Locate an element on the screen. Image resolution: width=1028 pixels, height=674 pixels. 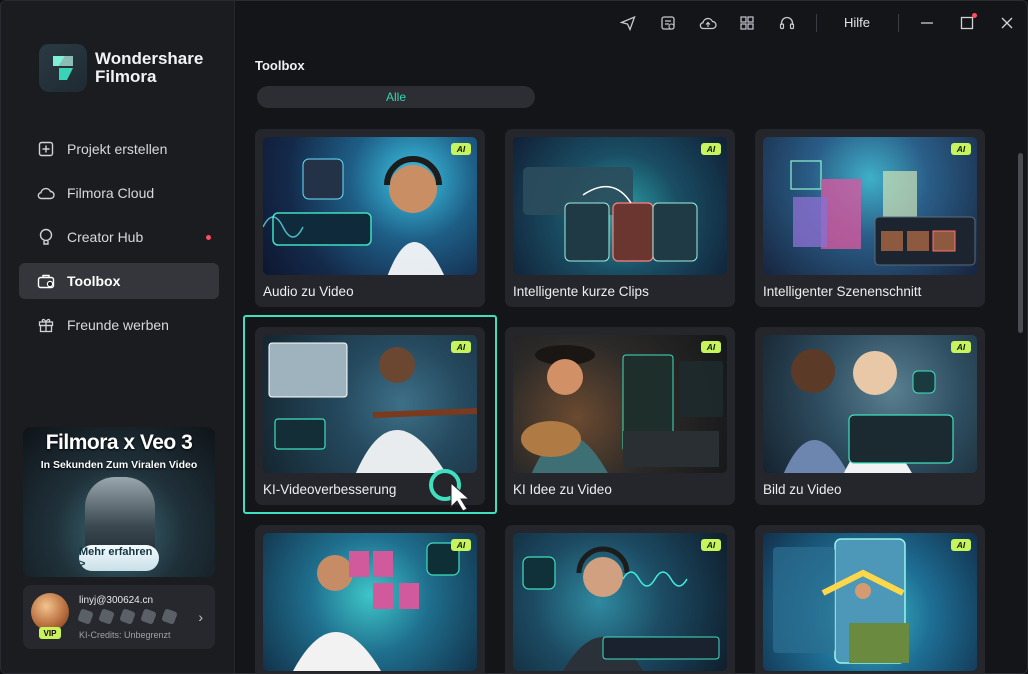
sidebar-item-projekt-erstellen: Projekt erstellen is located at coordinates (119, 149).